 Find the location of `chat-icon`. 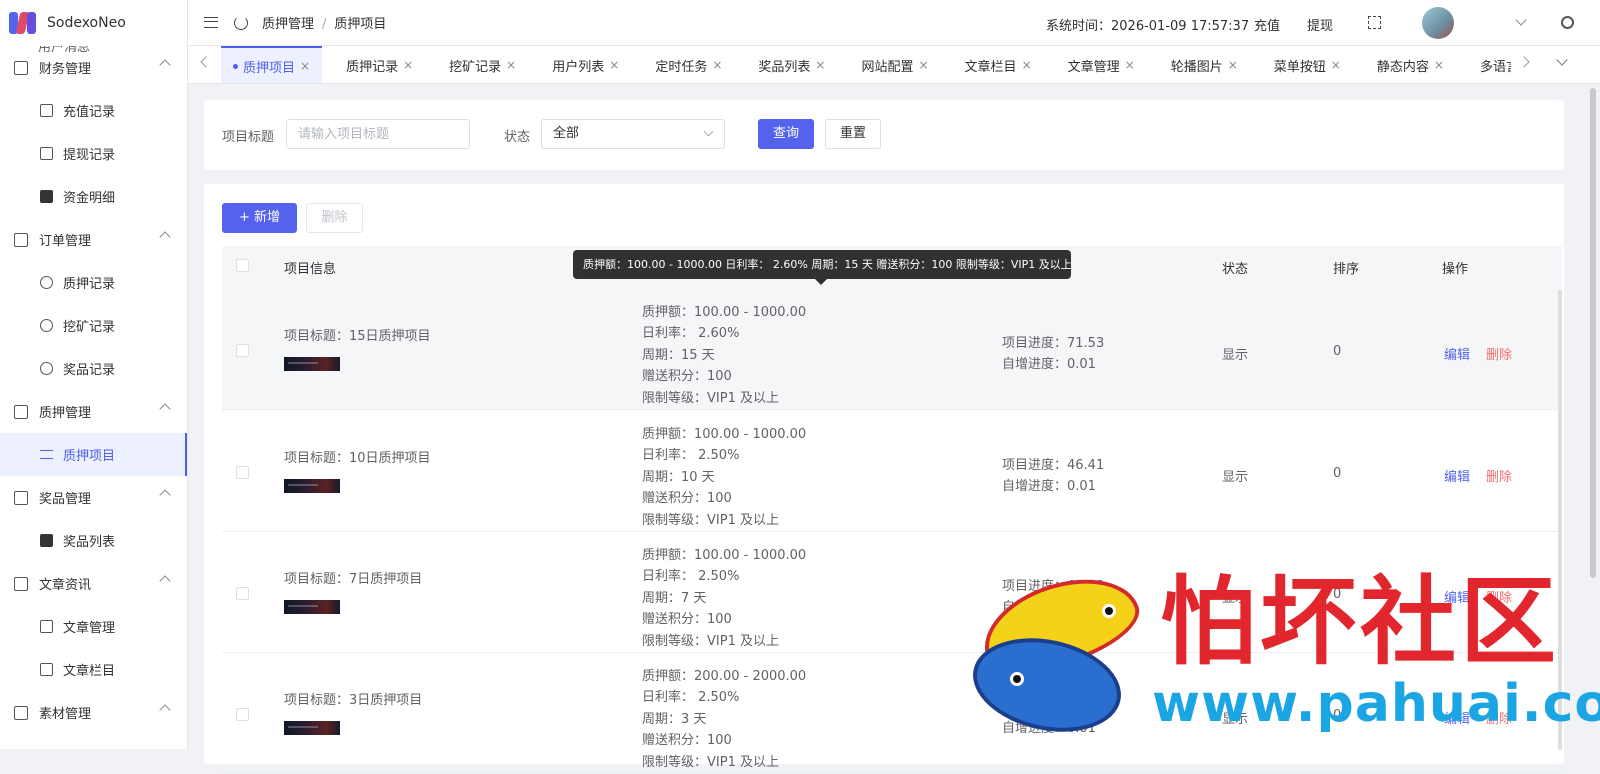

chat-icon is located at coordinates (46, 626).